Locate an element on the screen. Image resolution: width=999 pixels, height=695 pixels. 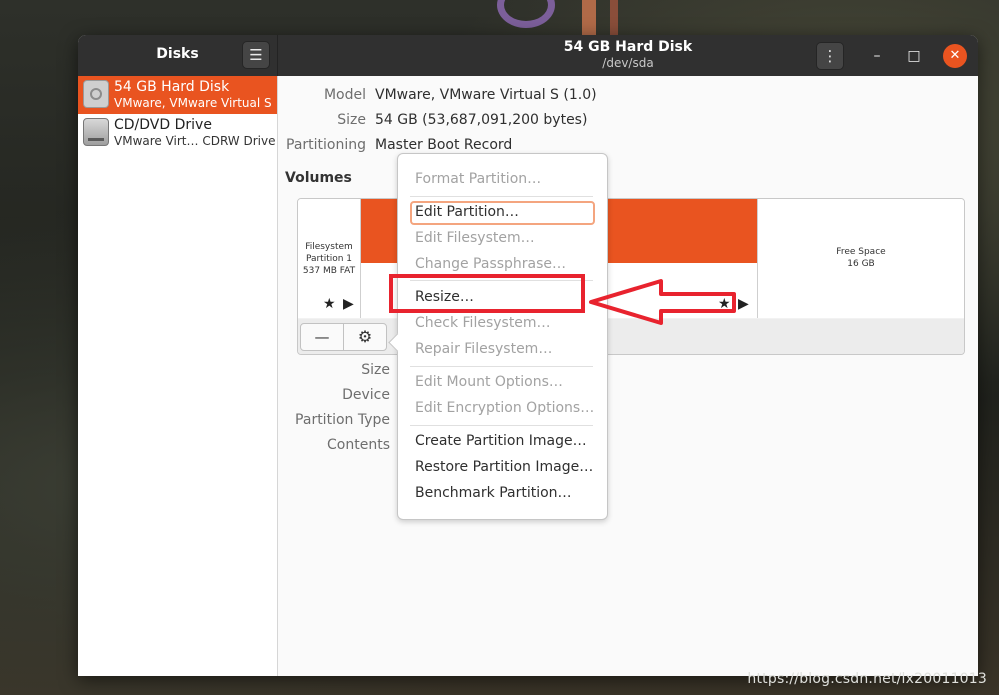
disk-name: 54 GB Hard Disk is located at coordinates (172, 87).